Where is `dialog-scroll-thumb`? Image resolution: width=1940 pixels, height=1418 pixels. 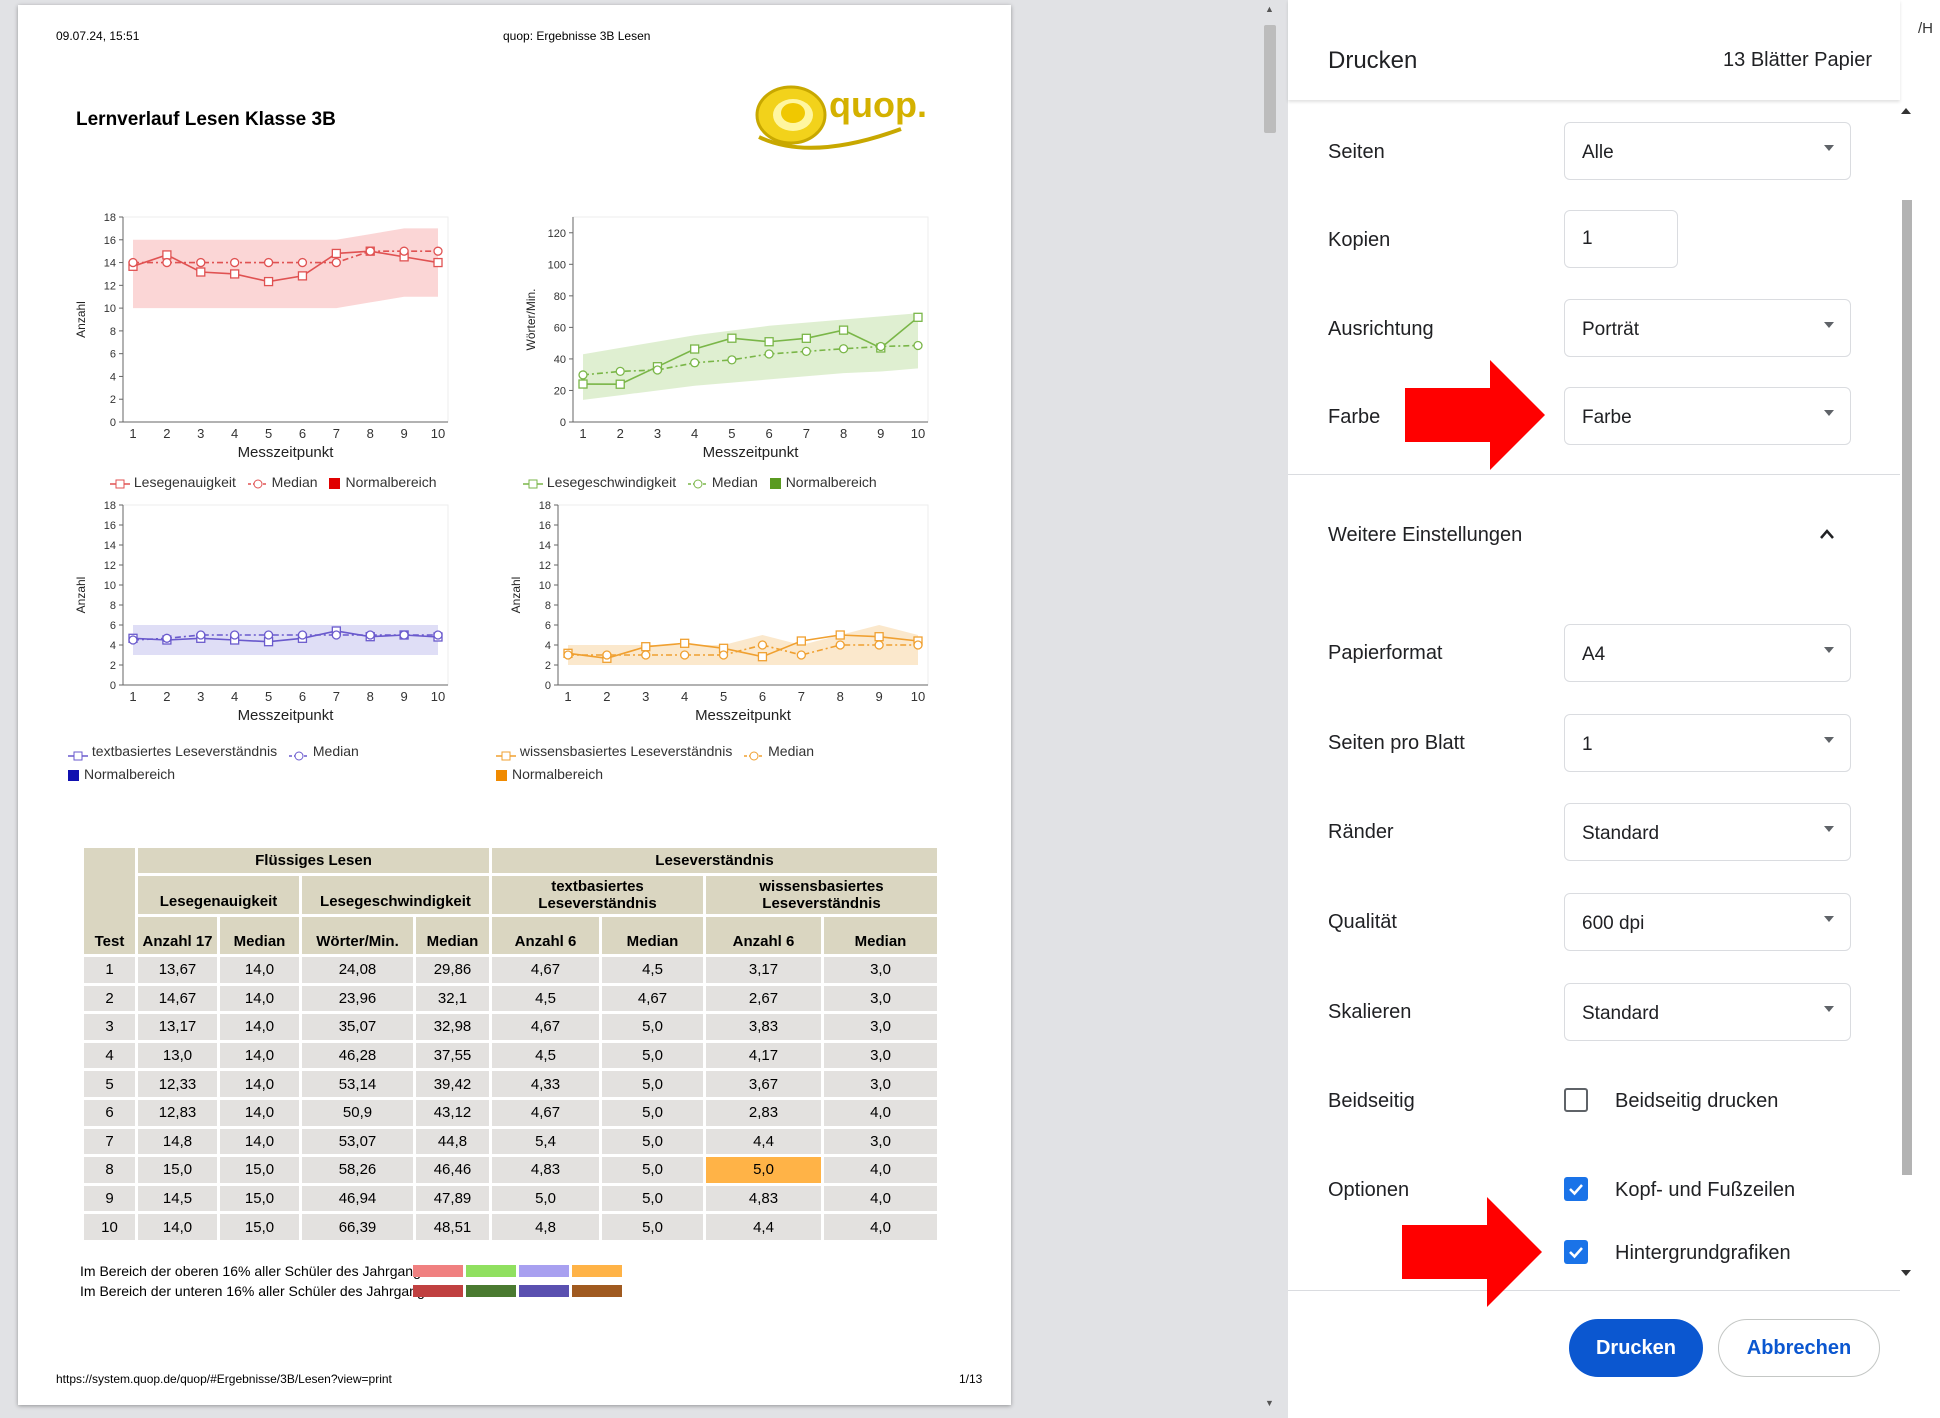
dialog-scroll-thumb is located at coordinates (1907, 687).